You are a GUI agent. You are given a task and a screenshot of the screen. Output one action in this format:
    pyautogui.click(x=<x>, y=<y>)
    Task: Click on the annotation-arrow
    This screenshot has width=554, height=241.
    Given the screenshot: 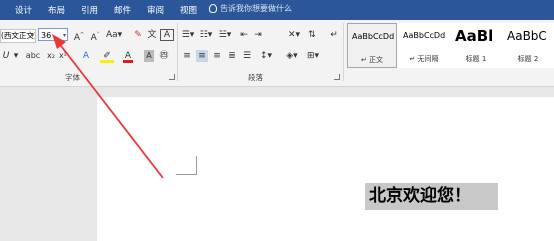 What is the action you would take?
    pyautogui.click(x=108, y=106)
    